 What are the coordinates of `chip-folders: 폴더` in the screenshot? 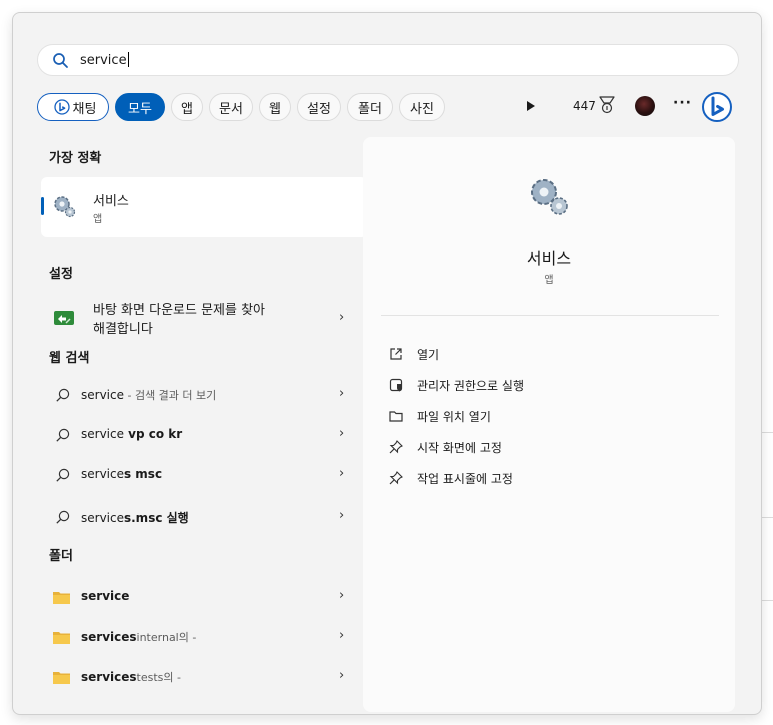 It's located at (370, 107).